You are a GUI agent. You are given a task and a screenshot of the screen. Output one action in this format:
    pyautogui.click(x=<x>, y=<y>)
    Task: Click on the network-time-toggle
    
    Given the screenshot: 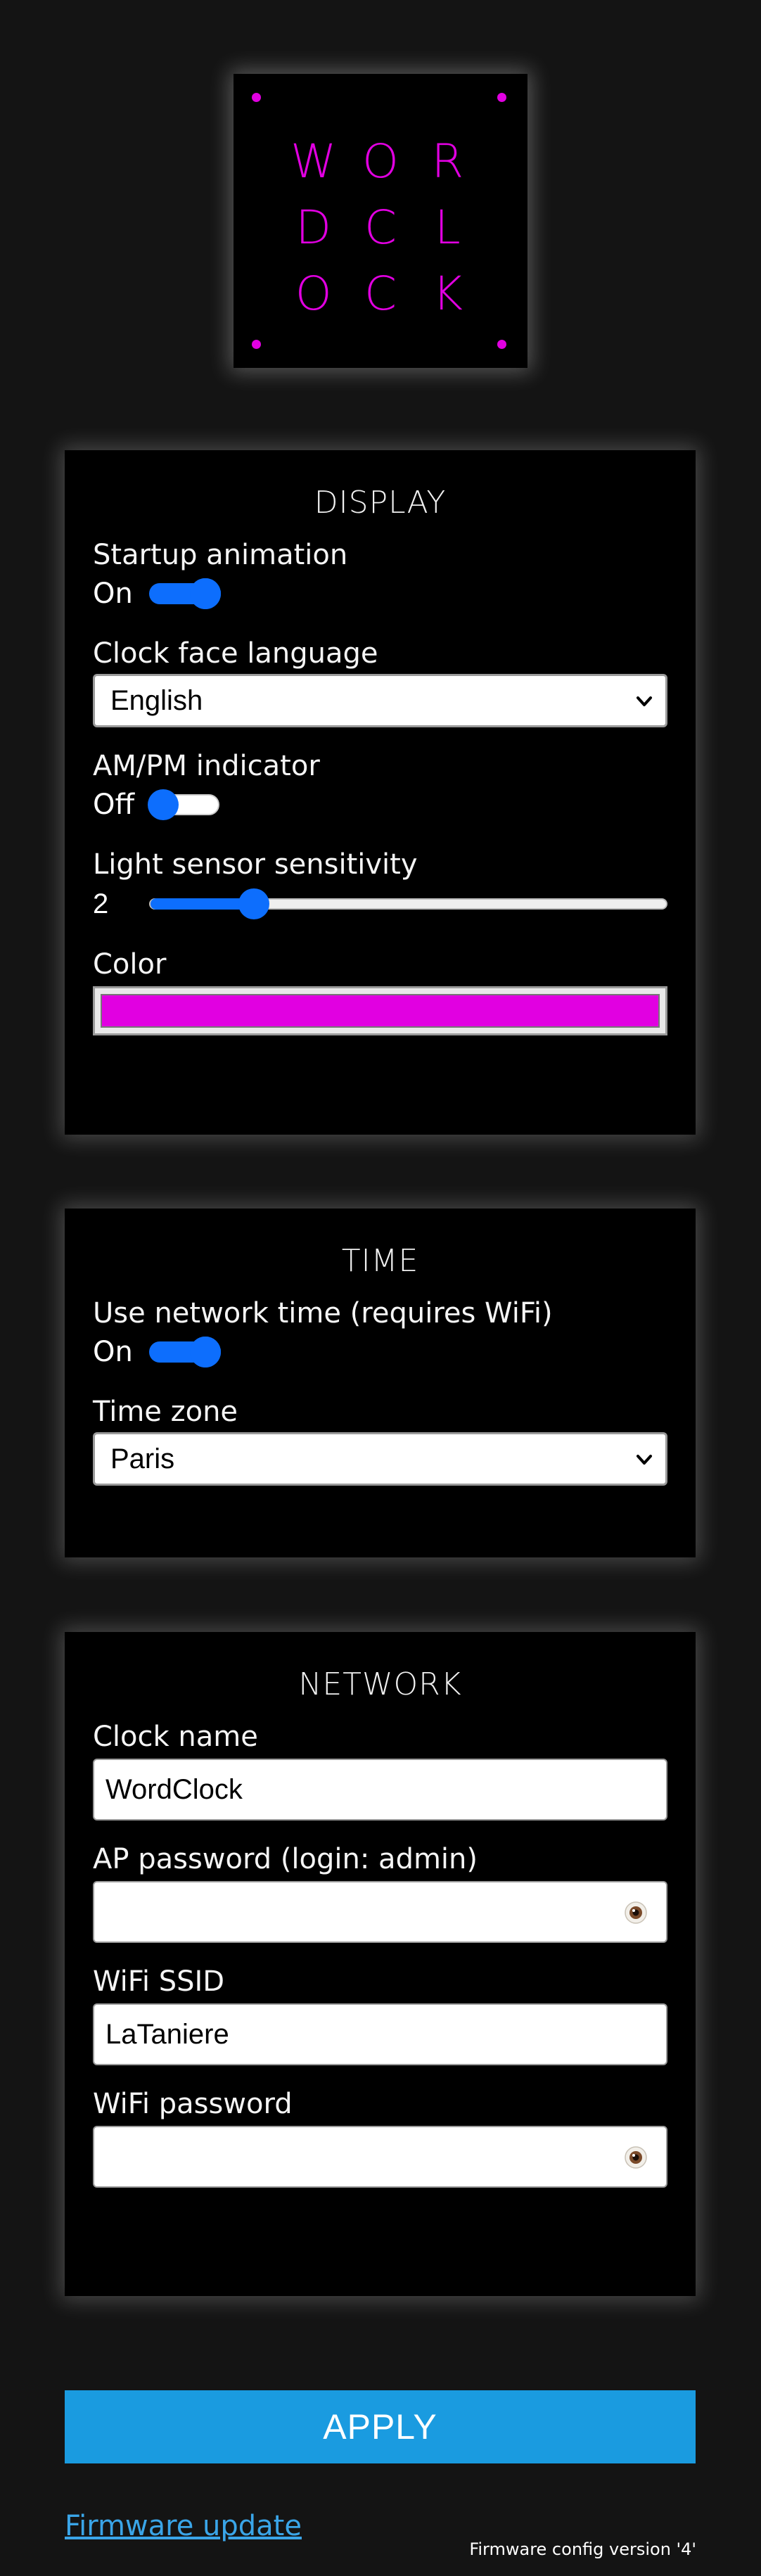 What is the action you would take?
    pyautogui.click(x=185, y=1352)
    